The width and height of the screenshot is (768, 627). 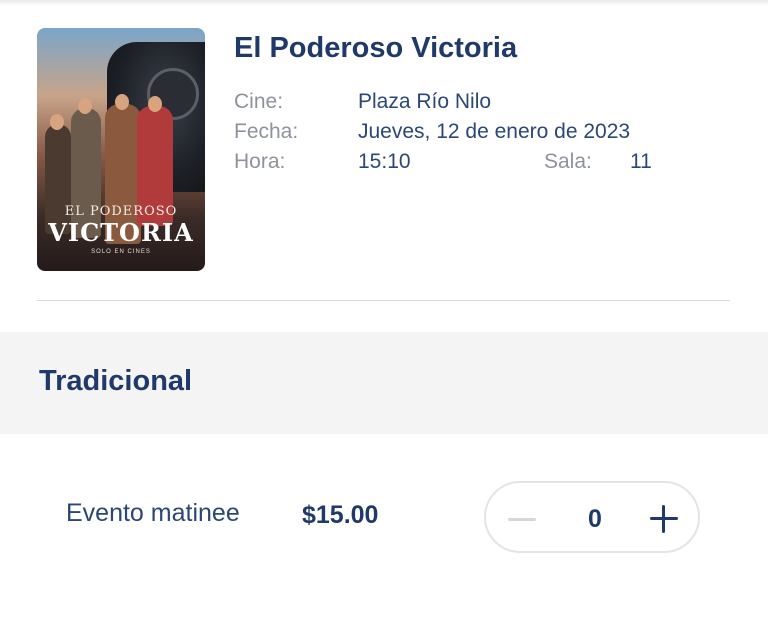 I want to click on increment-button, so click(x=664, y=519).